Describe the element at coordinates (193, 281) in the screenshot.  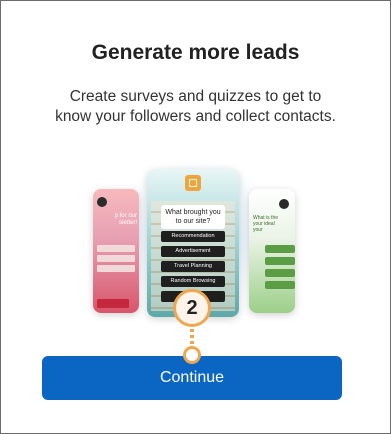
I see `quiz-option: Random Browsing` at that location.